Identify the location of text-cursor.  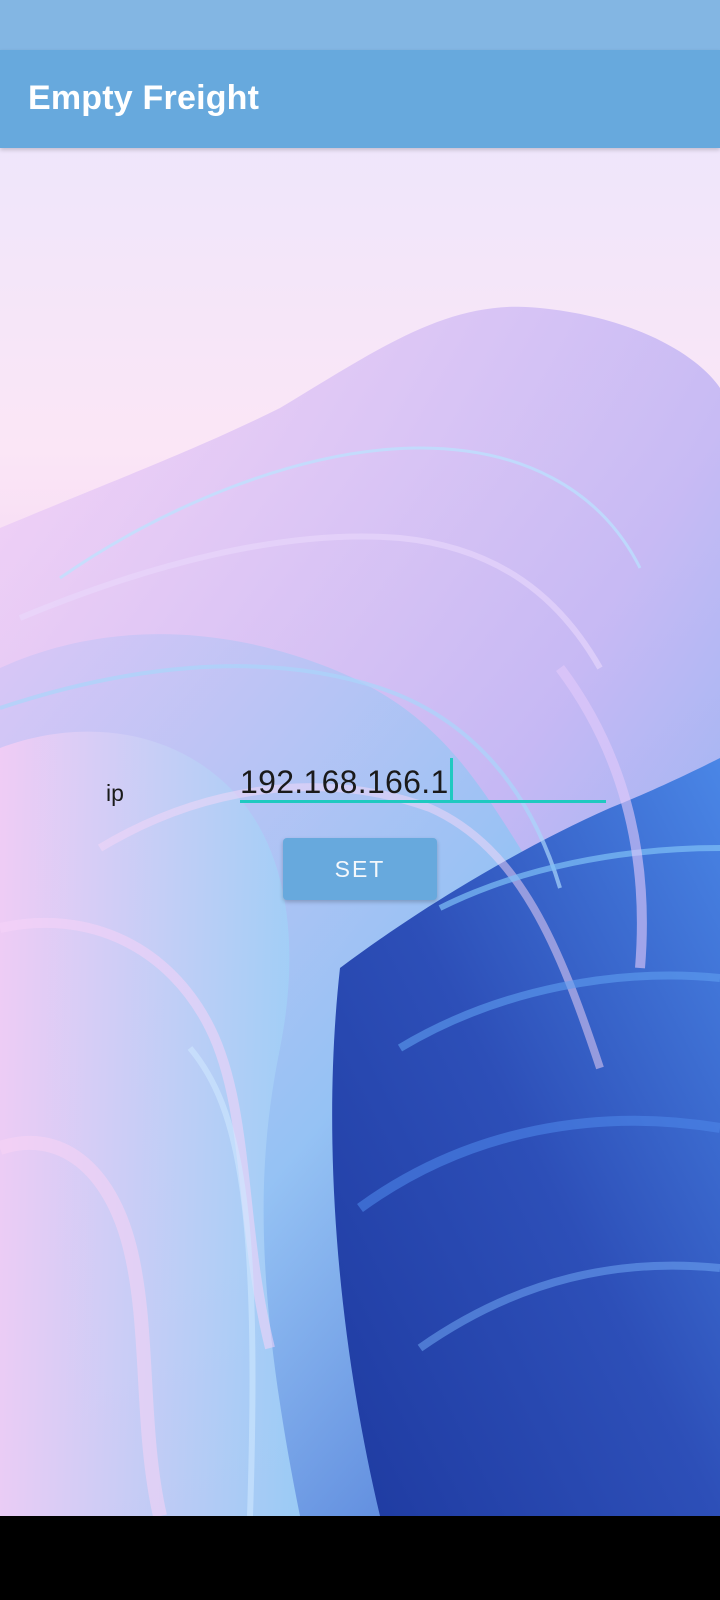
(451, 779).